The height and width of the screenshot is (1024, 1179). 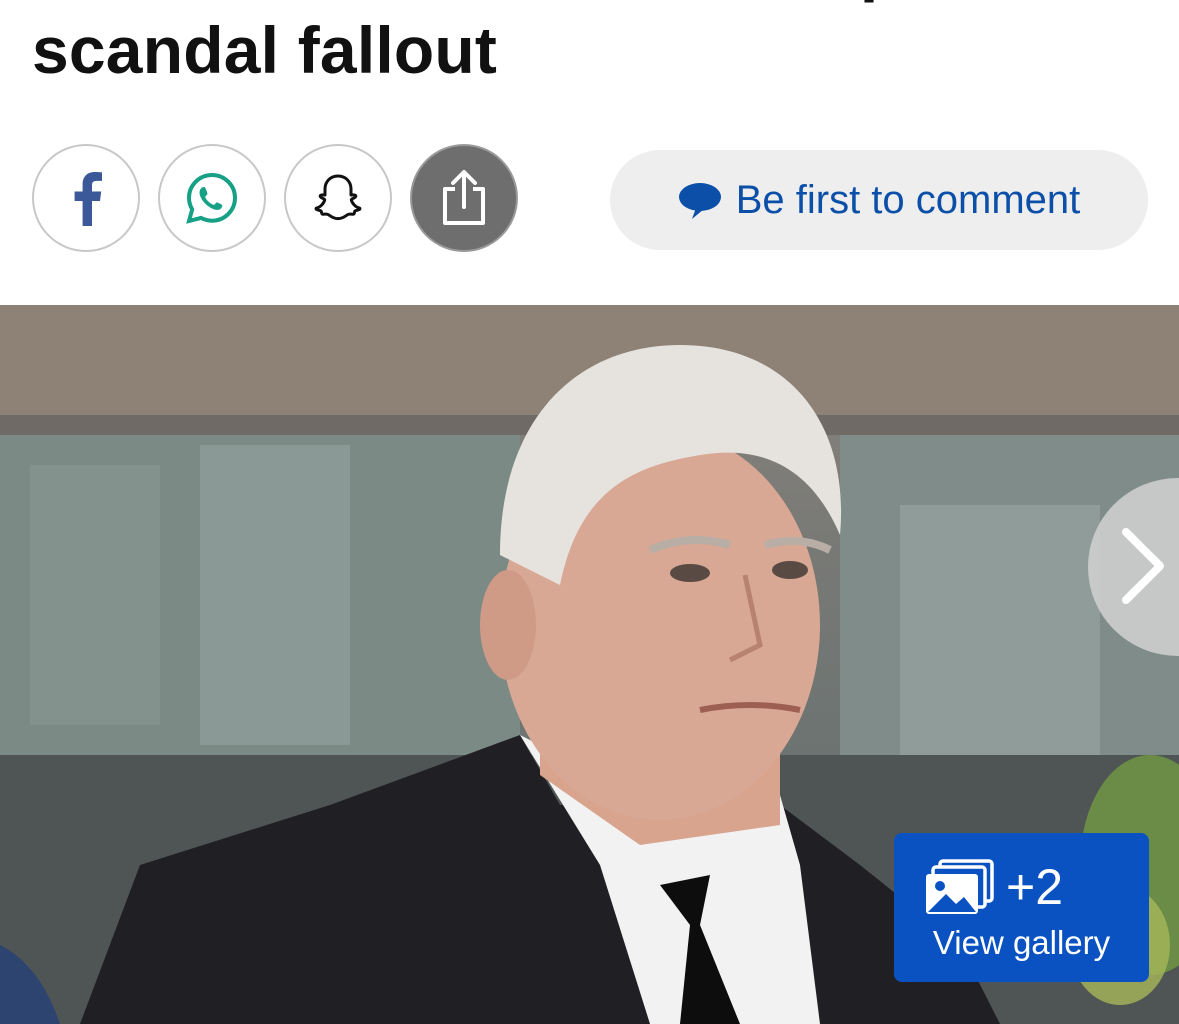 I want to click on native-share-button, so click(x=464, y=198).